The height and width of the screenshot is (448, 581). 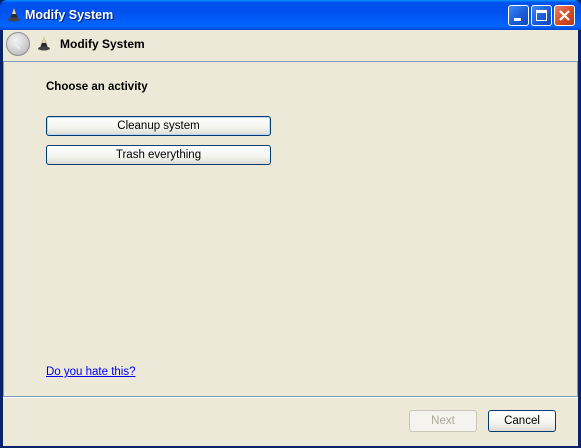 I want to click on wizard-header: Modify System, so click(x=290, y=44).